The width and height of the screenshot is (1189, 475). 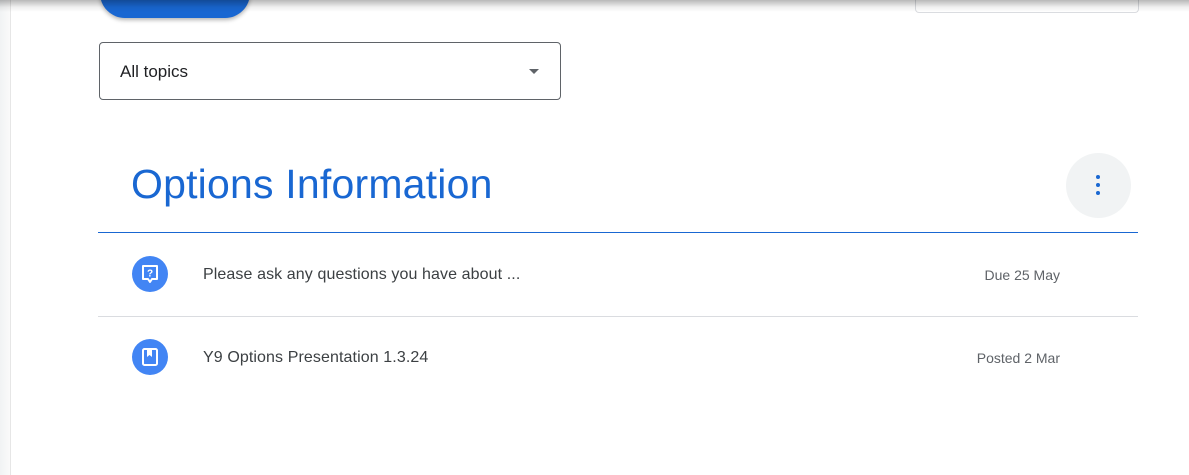 What do you see at coordinates (1022, 275) in the screenshot?
I see `item-due-date: Due 25 May` at bounding box center [1022, 275].